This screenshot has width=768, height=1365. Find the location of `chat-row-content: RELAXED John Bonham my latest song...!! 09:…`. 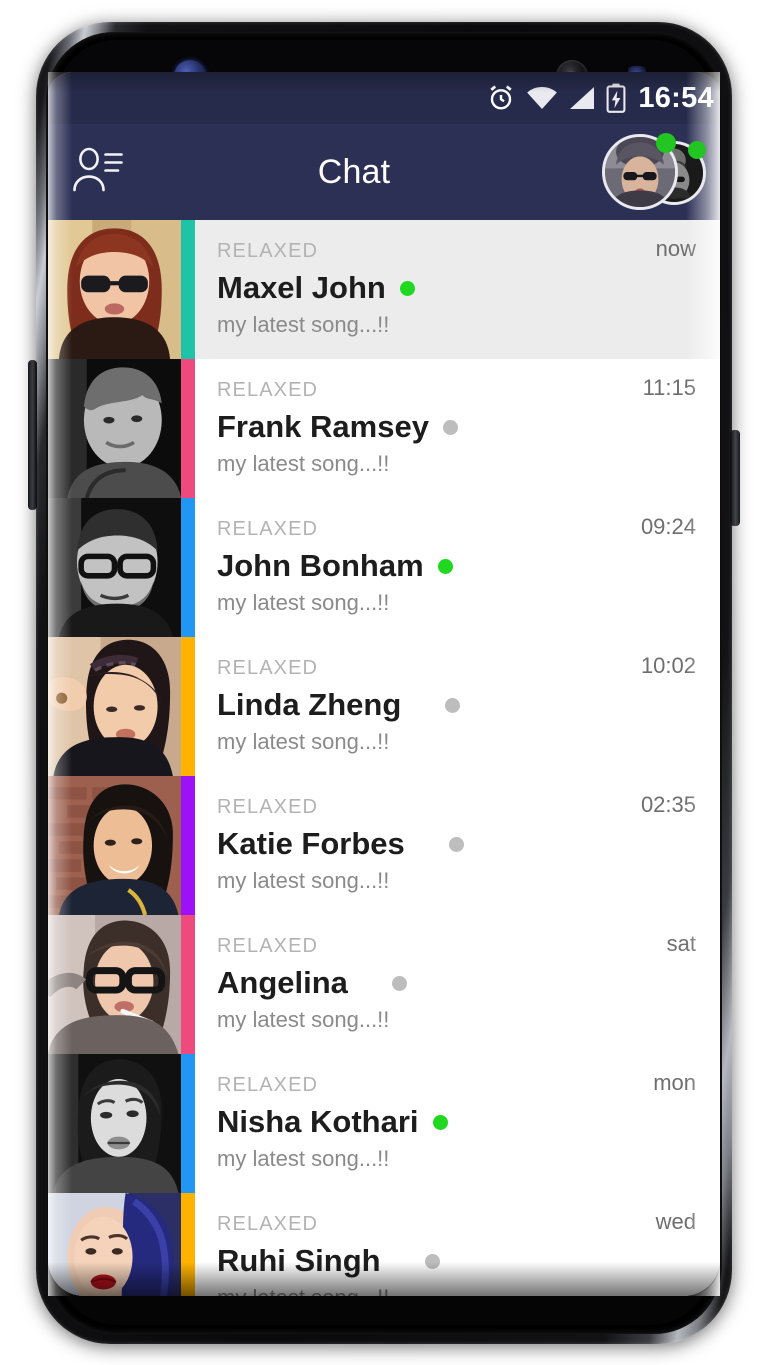

chat-row-content: RELAXED John Bonham my latest song...!! 09:… is located at coordinates (457, 567).